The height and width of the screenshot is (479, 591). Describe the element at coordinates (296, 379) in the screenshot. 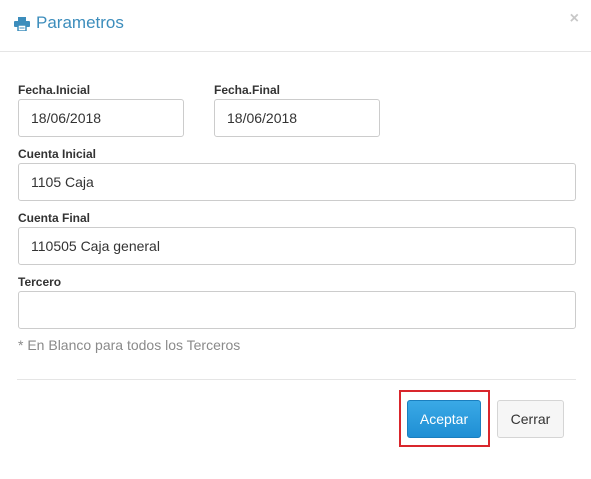

I see `footer-divider` at that location.